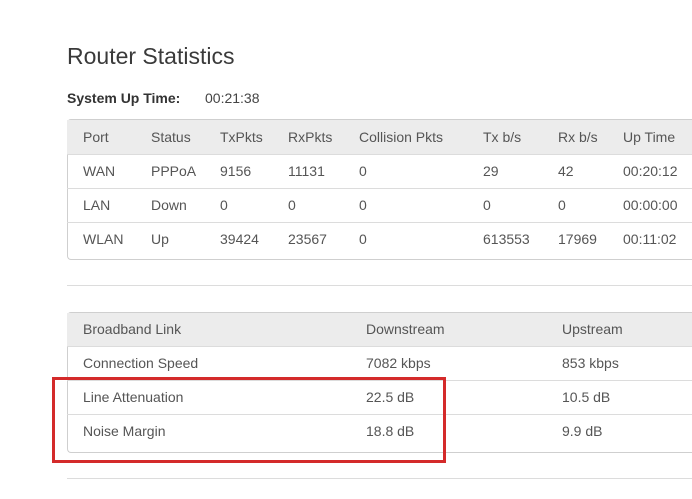  Describe the element at coordinates (249, 420) in the screenshot. I see `red-highlight-box` at that location.